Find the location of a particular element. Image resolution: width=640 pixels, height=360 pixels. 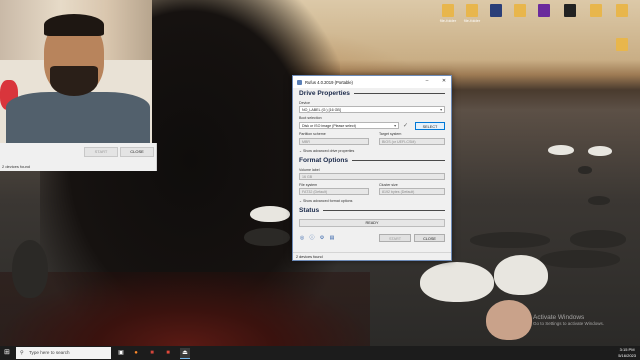

window-title: Rufus 4.0.2019 (Portable) is located at coordinates (329, 82).